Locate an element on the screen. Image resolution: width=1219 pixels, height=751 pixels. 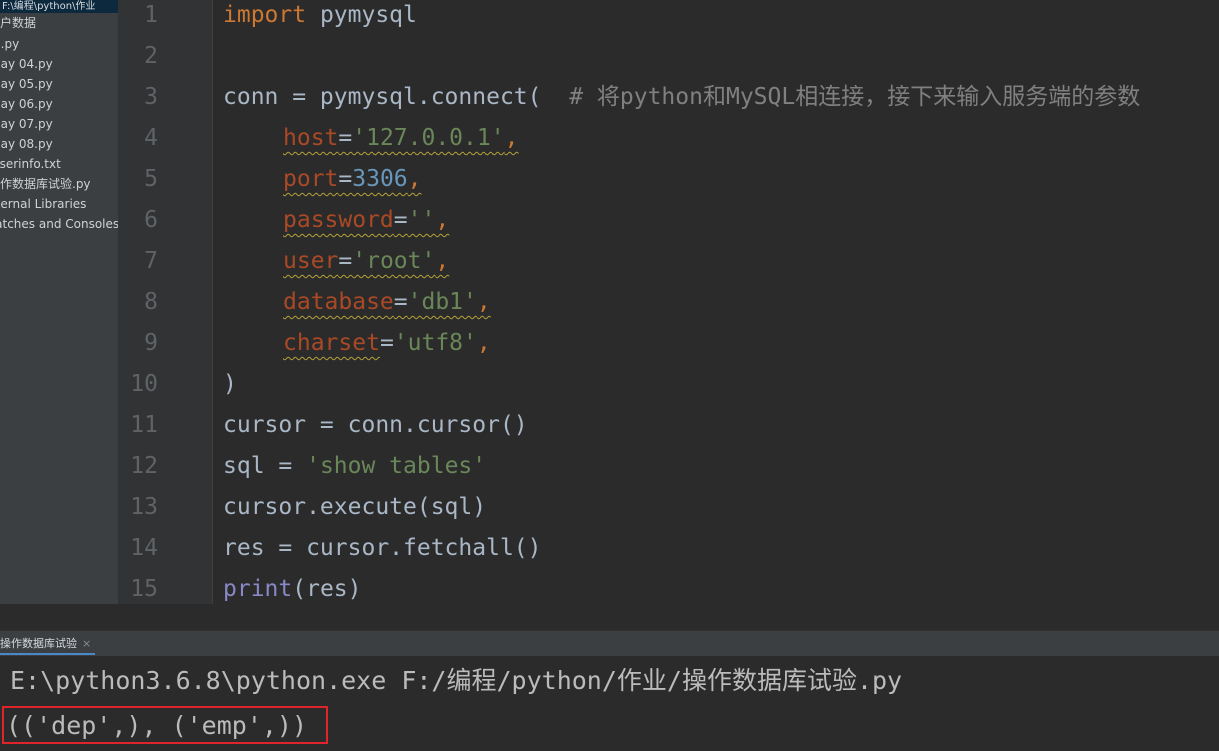
string-literal: 'db1' is located at coordinates (442, 302).